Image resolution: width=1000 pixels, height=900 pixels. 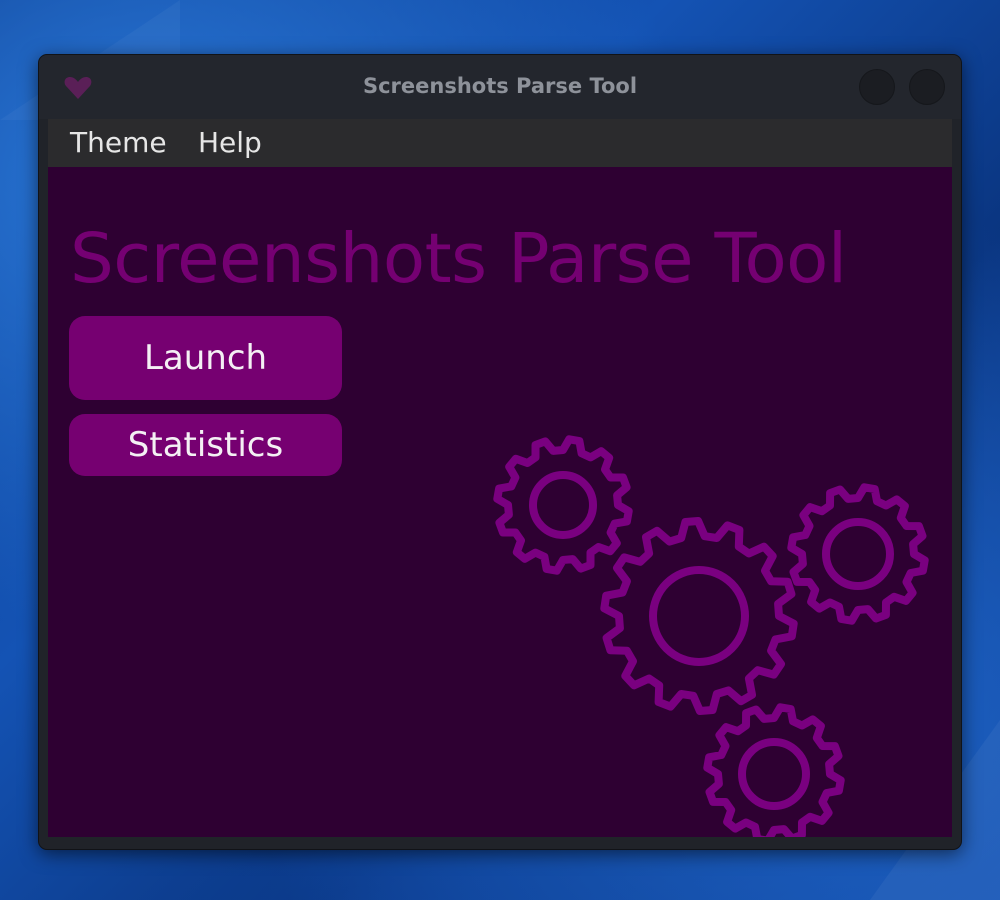 I want to click on gear-large-hole, so click(x=699, y=616).